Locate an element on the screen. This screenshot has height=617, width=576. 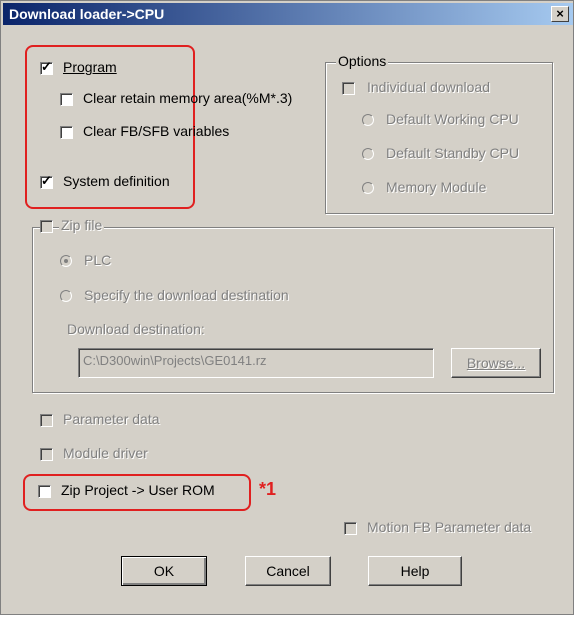
system-definition-label: System definition is located at coordinates (116, 181).